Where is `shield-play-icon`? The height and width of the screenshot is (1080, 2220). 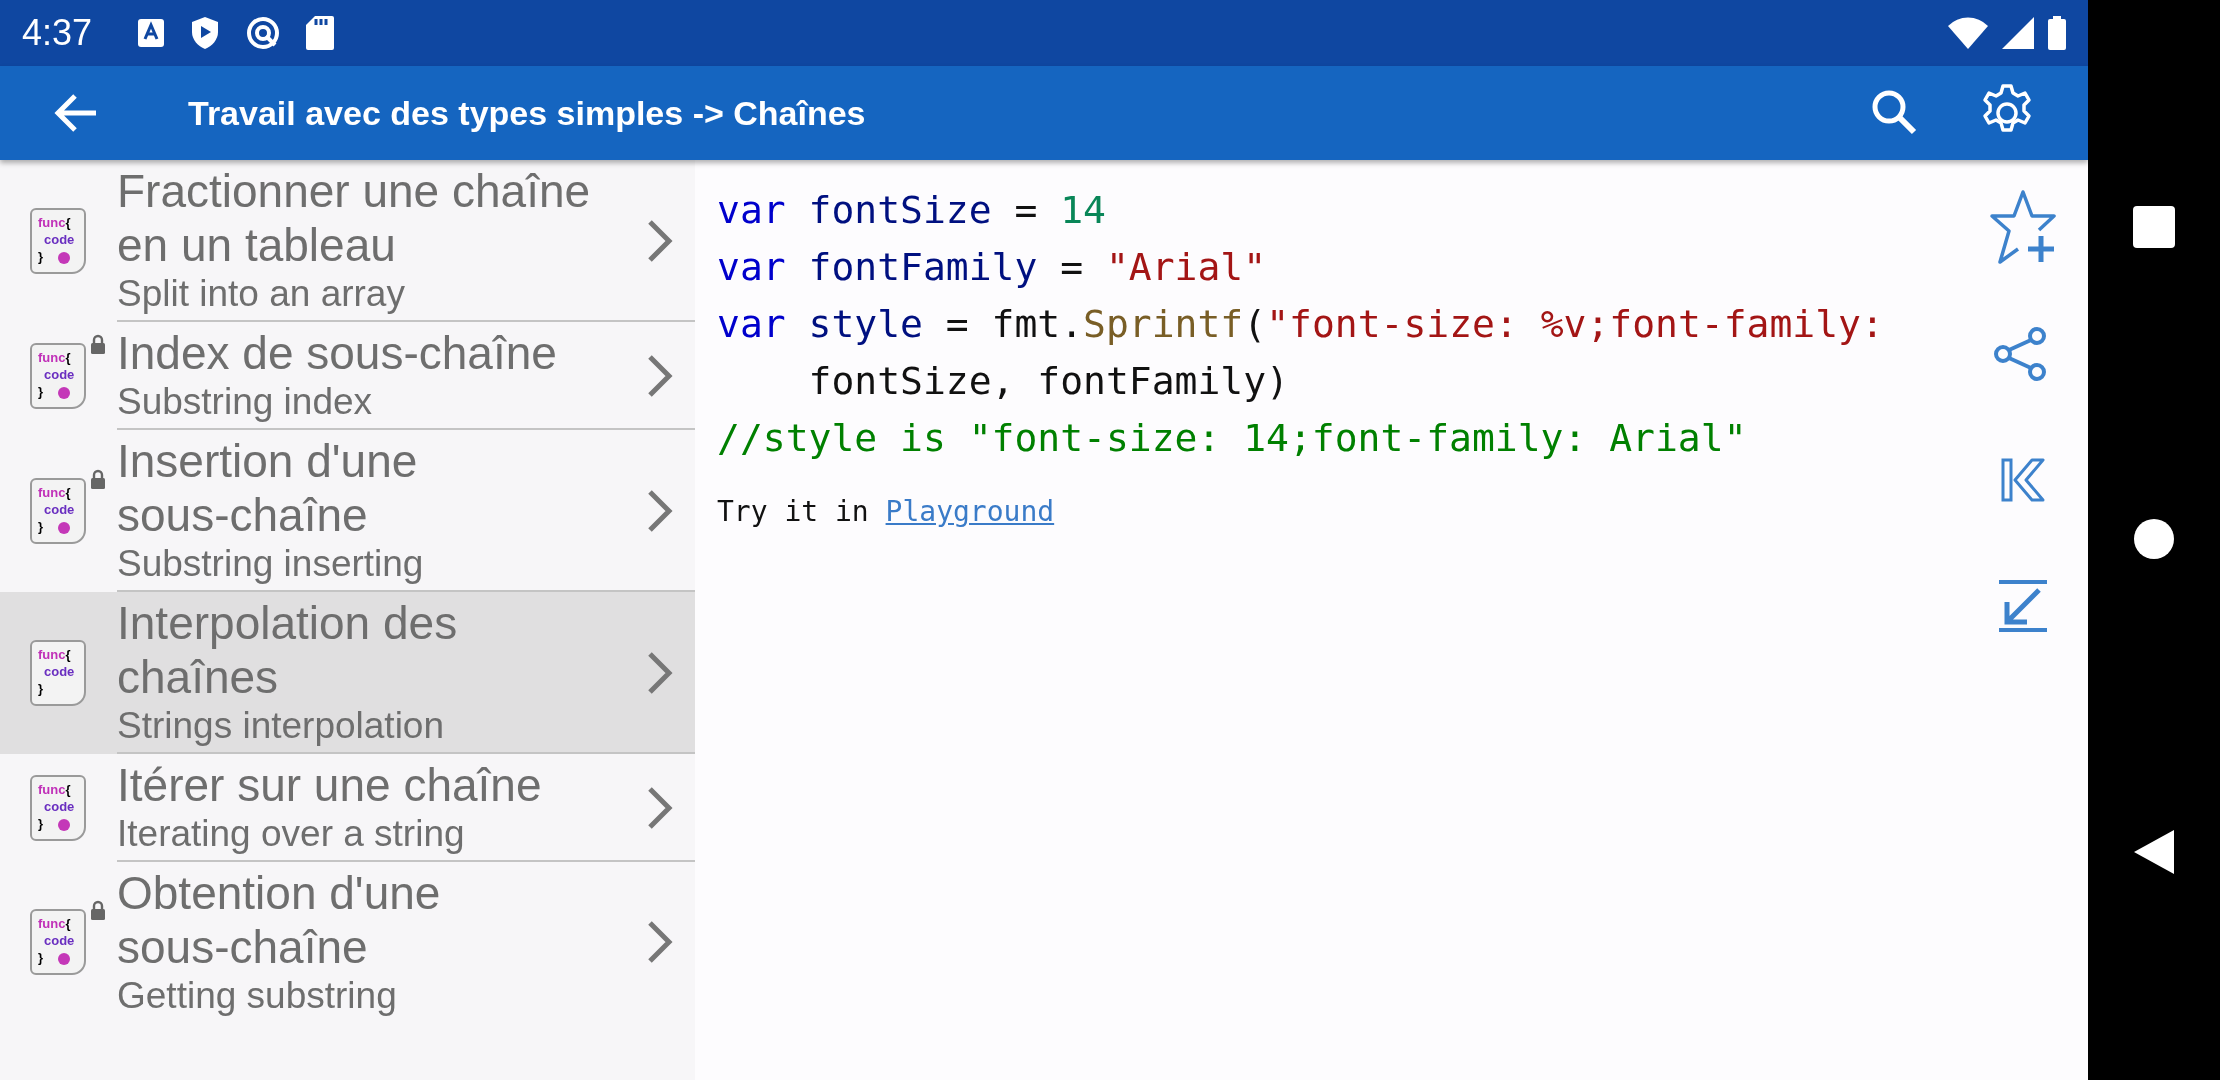
shield-play-icon is located at coordinates (205, 33).